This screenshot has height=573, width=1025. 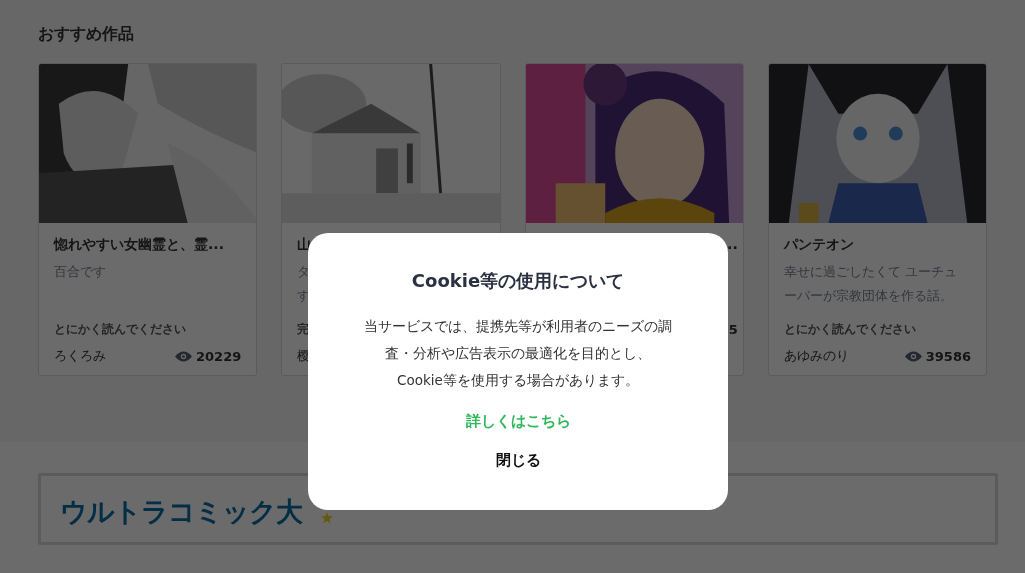 What do you see at coordinates (303, 329) in the screenshot?
I see `card-tag: 完` at bounding box center [303, 329].